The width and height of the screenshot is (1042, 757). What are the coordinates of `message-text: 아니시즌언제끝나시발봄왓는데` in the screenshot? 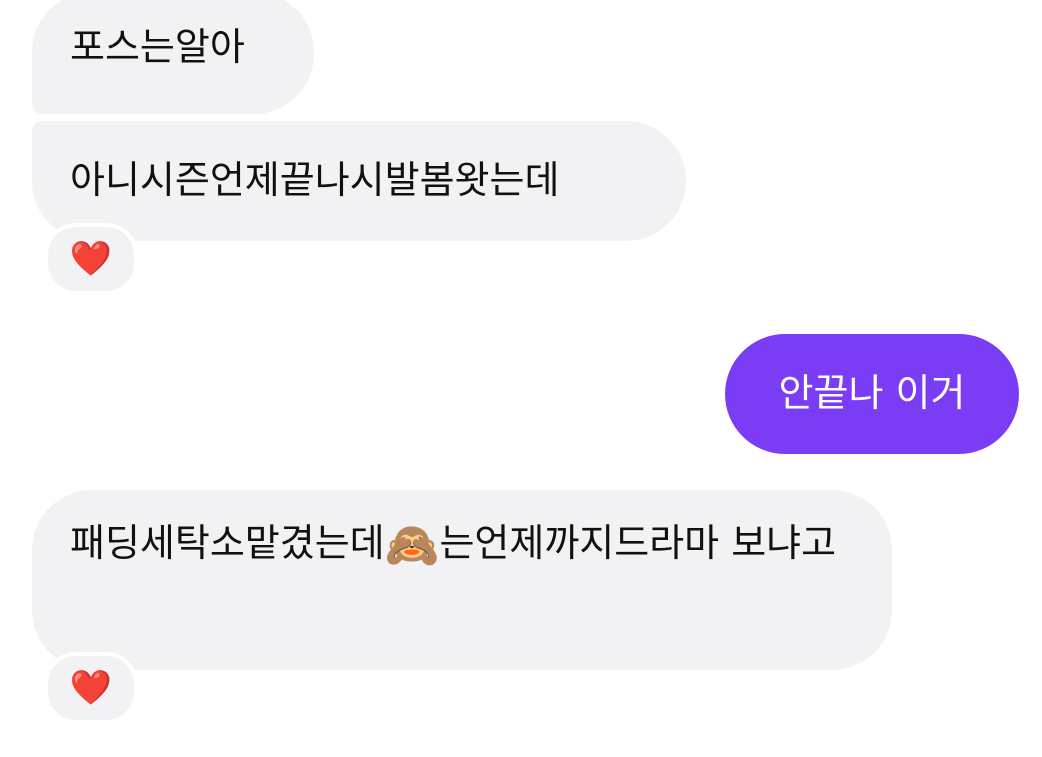 It's located at (315, 180).